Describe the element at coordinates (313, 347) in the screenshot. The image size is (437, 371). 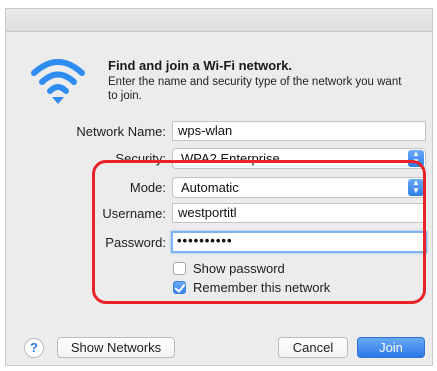
I see `cancel-button: Cancel` at that location.